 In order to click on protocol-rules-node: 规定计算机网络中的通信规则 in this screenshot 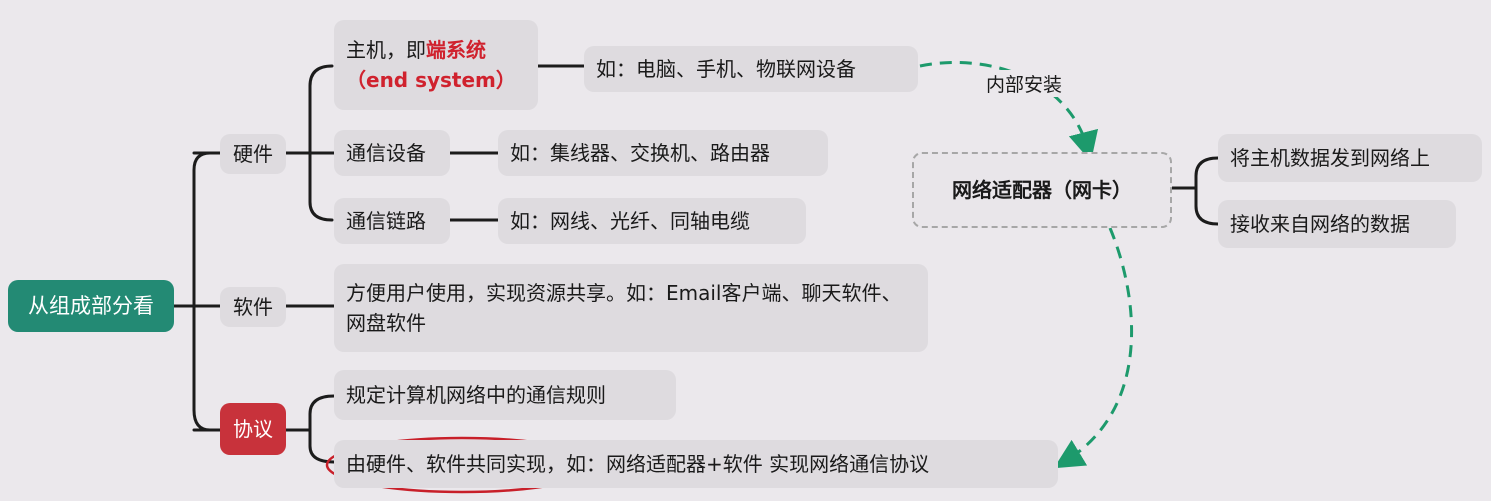, I will do `click(505, 395)`.